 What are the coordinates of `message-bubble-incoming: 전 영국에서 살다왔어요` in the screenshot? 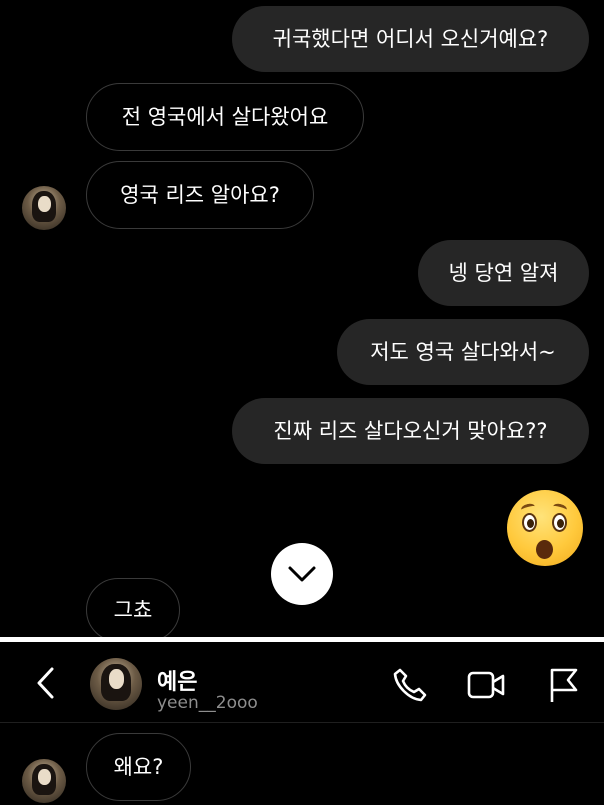 It's located at (225, 117).